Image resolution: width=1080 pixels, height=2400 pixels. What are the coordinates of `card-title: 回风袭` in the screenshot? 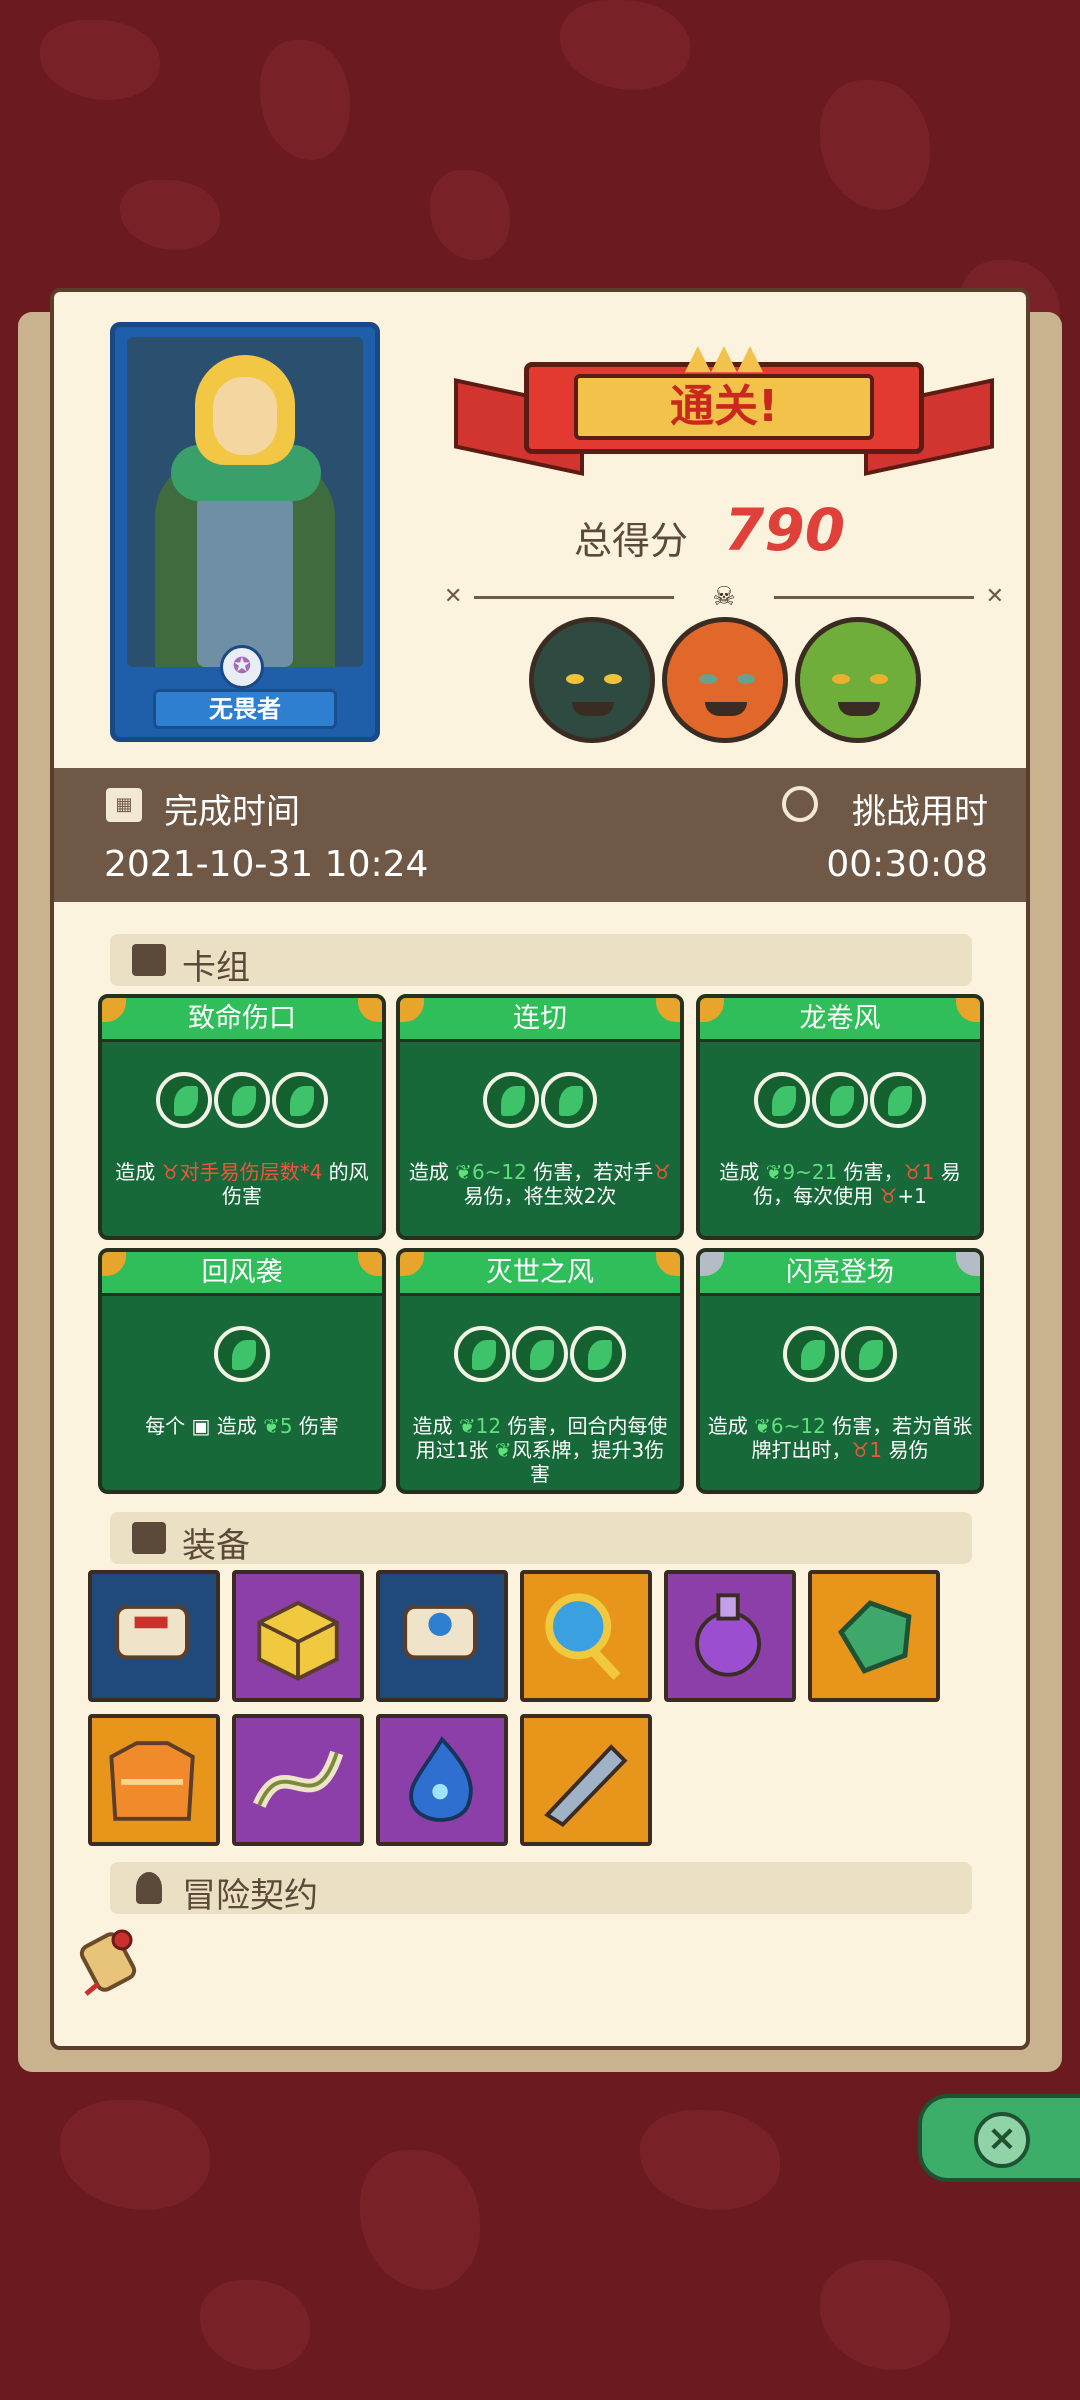 It's located at (242, 1274).